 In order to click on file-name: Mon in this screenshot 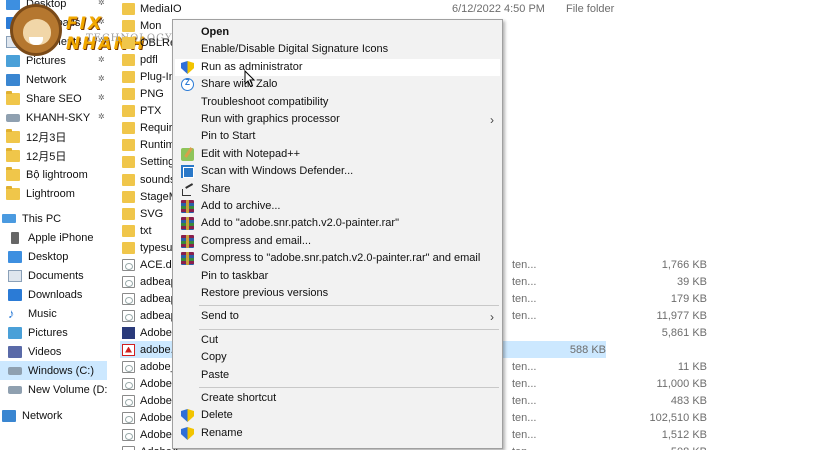, I will do `click(151, 25)`.